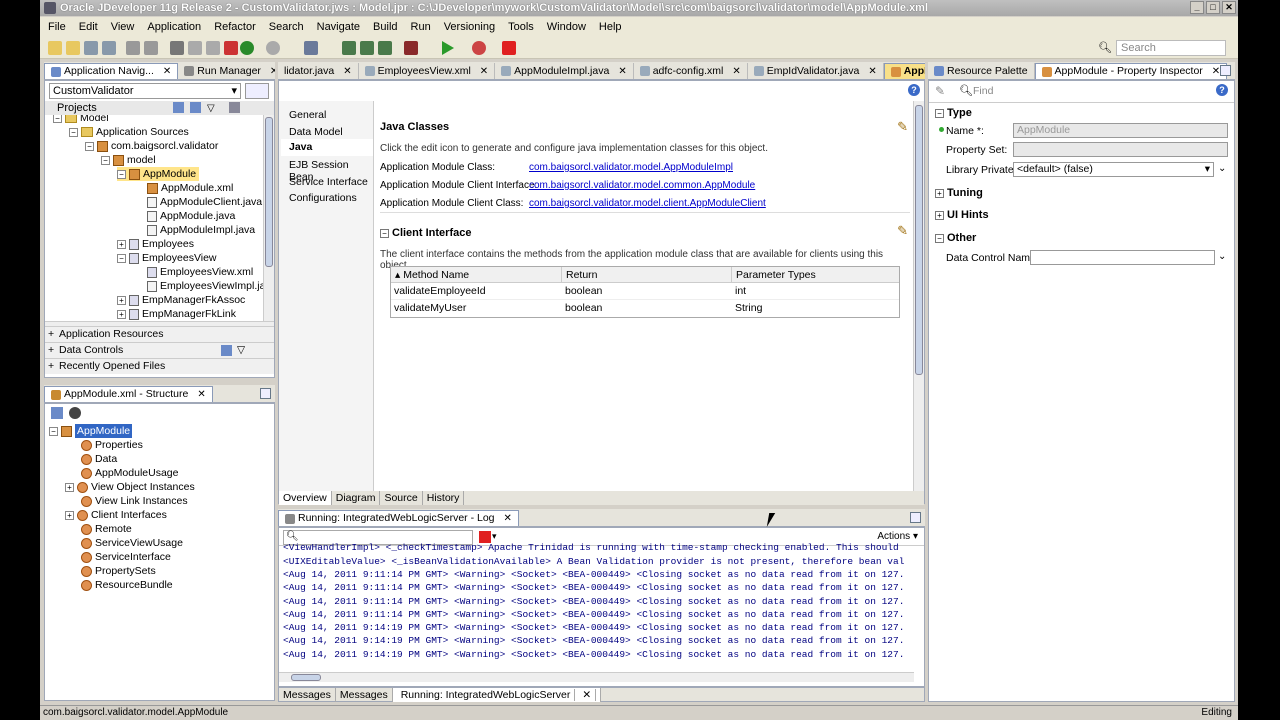 This screenshot has height=720, width=1280. What do you see at coordinates (273, 48) in the screenshot?
I see `forward-icon` at bounding box center [273, 48].